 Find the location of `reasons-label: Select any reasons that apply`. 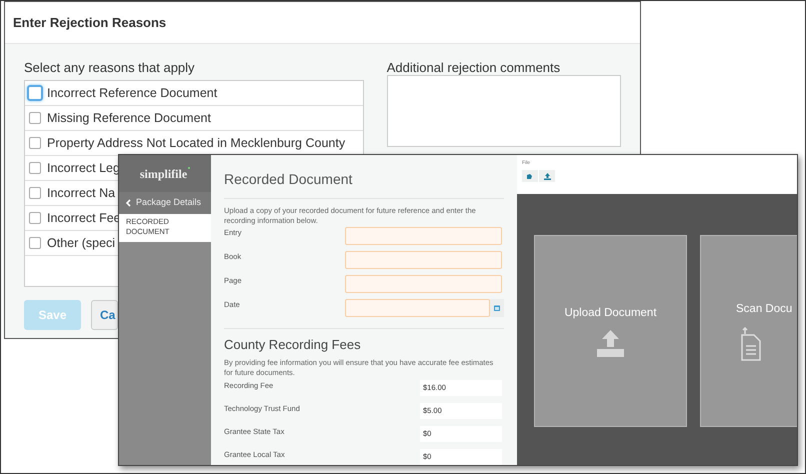

reasons-label: Select any reasons that apply is located at coordinates (110, 68).